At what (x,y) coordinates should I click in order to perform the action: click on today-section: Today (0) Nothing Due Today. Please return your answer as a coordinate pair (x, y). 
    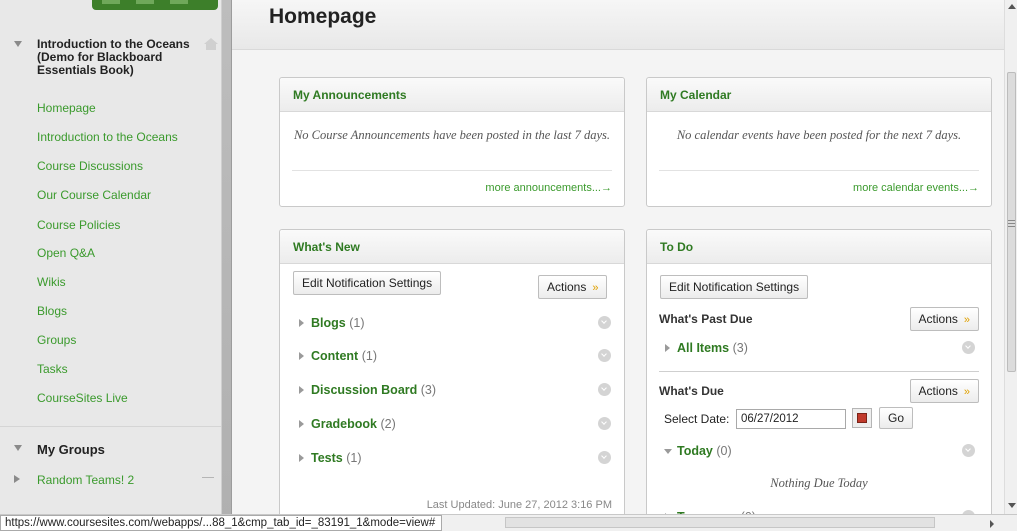
    Looking at the image, I should click on (819, 470).